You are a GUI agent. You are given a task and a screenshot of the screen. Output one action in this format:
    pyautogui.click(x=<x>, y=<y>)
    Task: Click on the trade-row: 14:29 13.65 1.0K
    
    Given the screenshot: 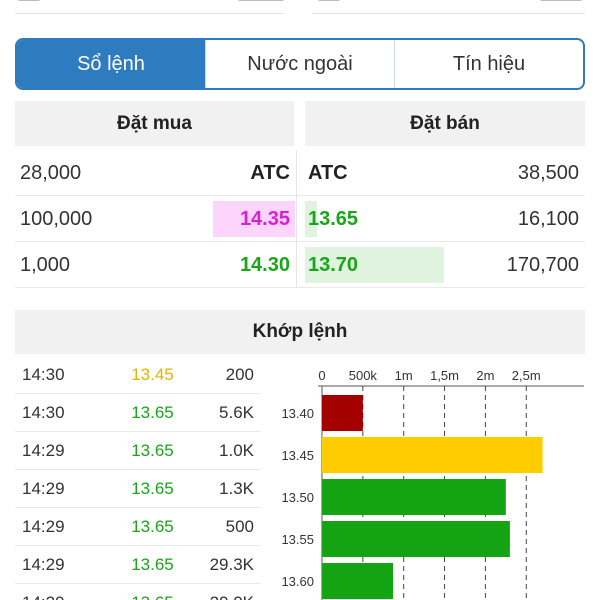 What is the action you would take?
    pyautogui.click(x=137, y=451)
    